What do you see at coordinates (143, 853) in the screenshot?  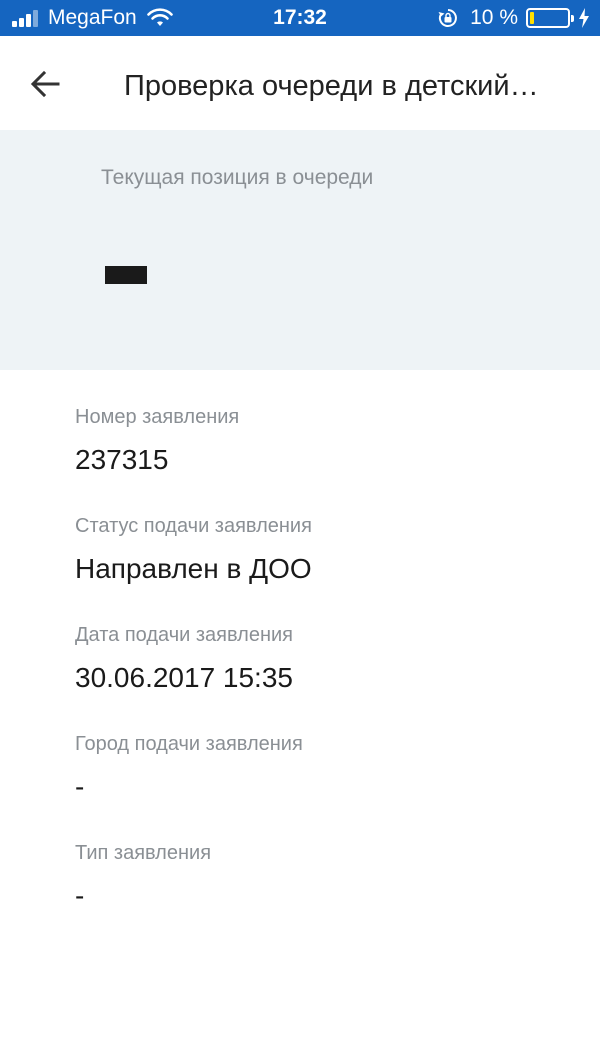 I see `detail-label: Тип заявления` at bounding box center [143, 853].